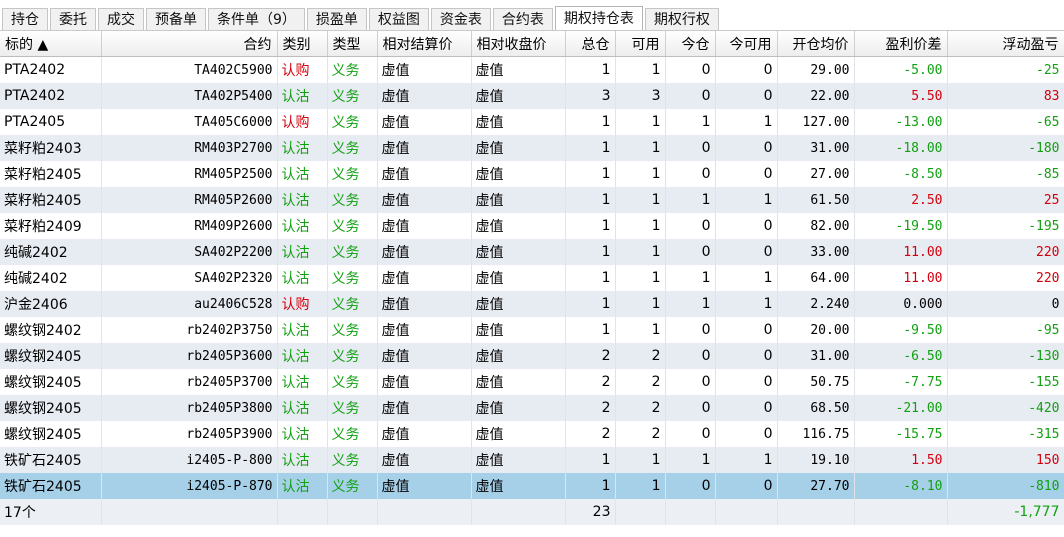  What do you see at coordinates (189, 486) in the screenshot?
I see `cell-contract: i2405-P-870` at bounding box center [189, 486].